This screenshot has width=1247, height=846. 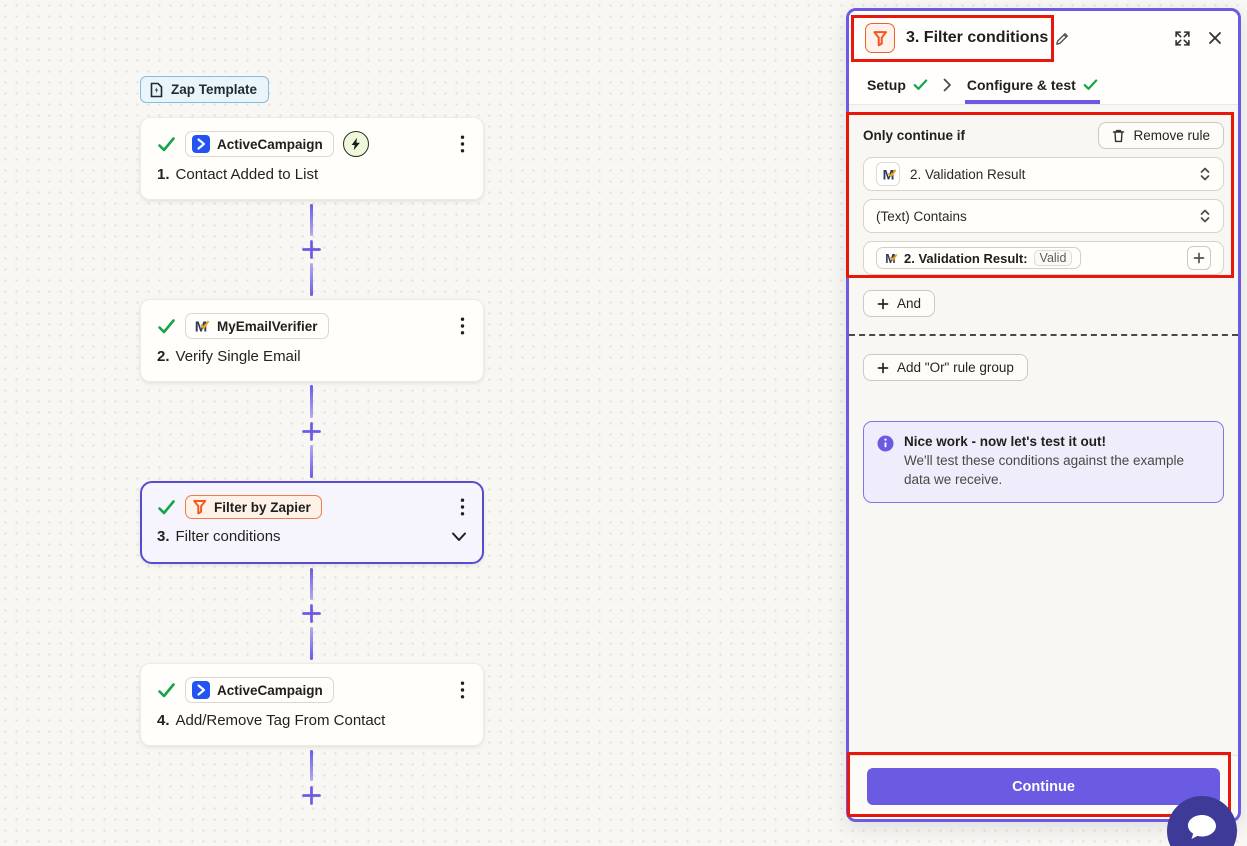 What do you see at coordinates (886, 84) in the screenshot?
I see `tab-label: Setup` at bounding box center [886, 84].